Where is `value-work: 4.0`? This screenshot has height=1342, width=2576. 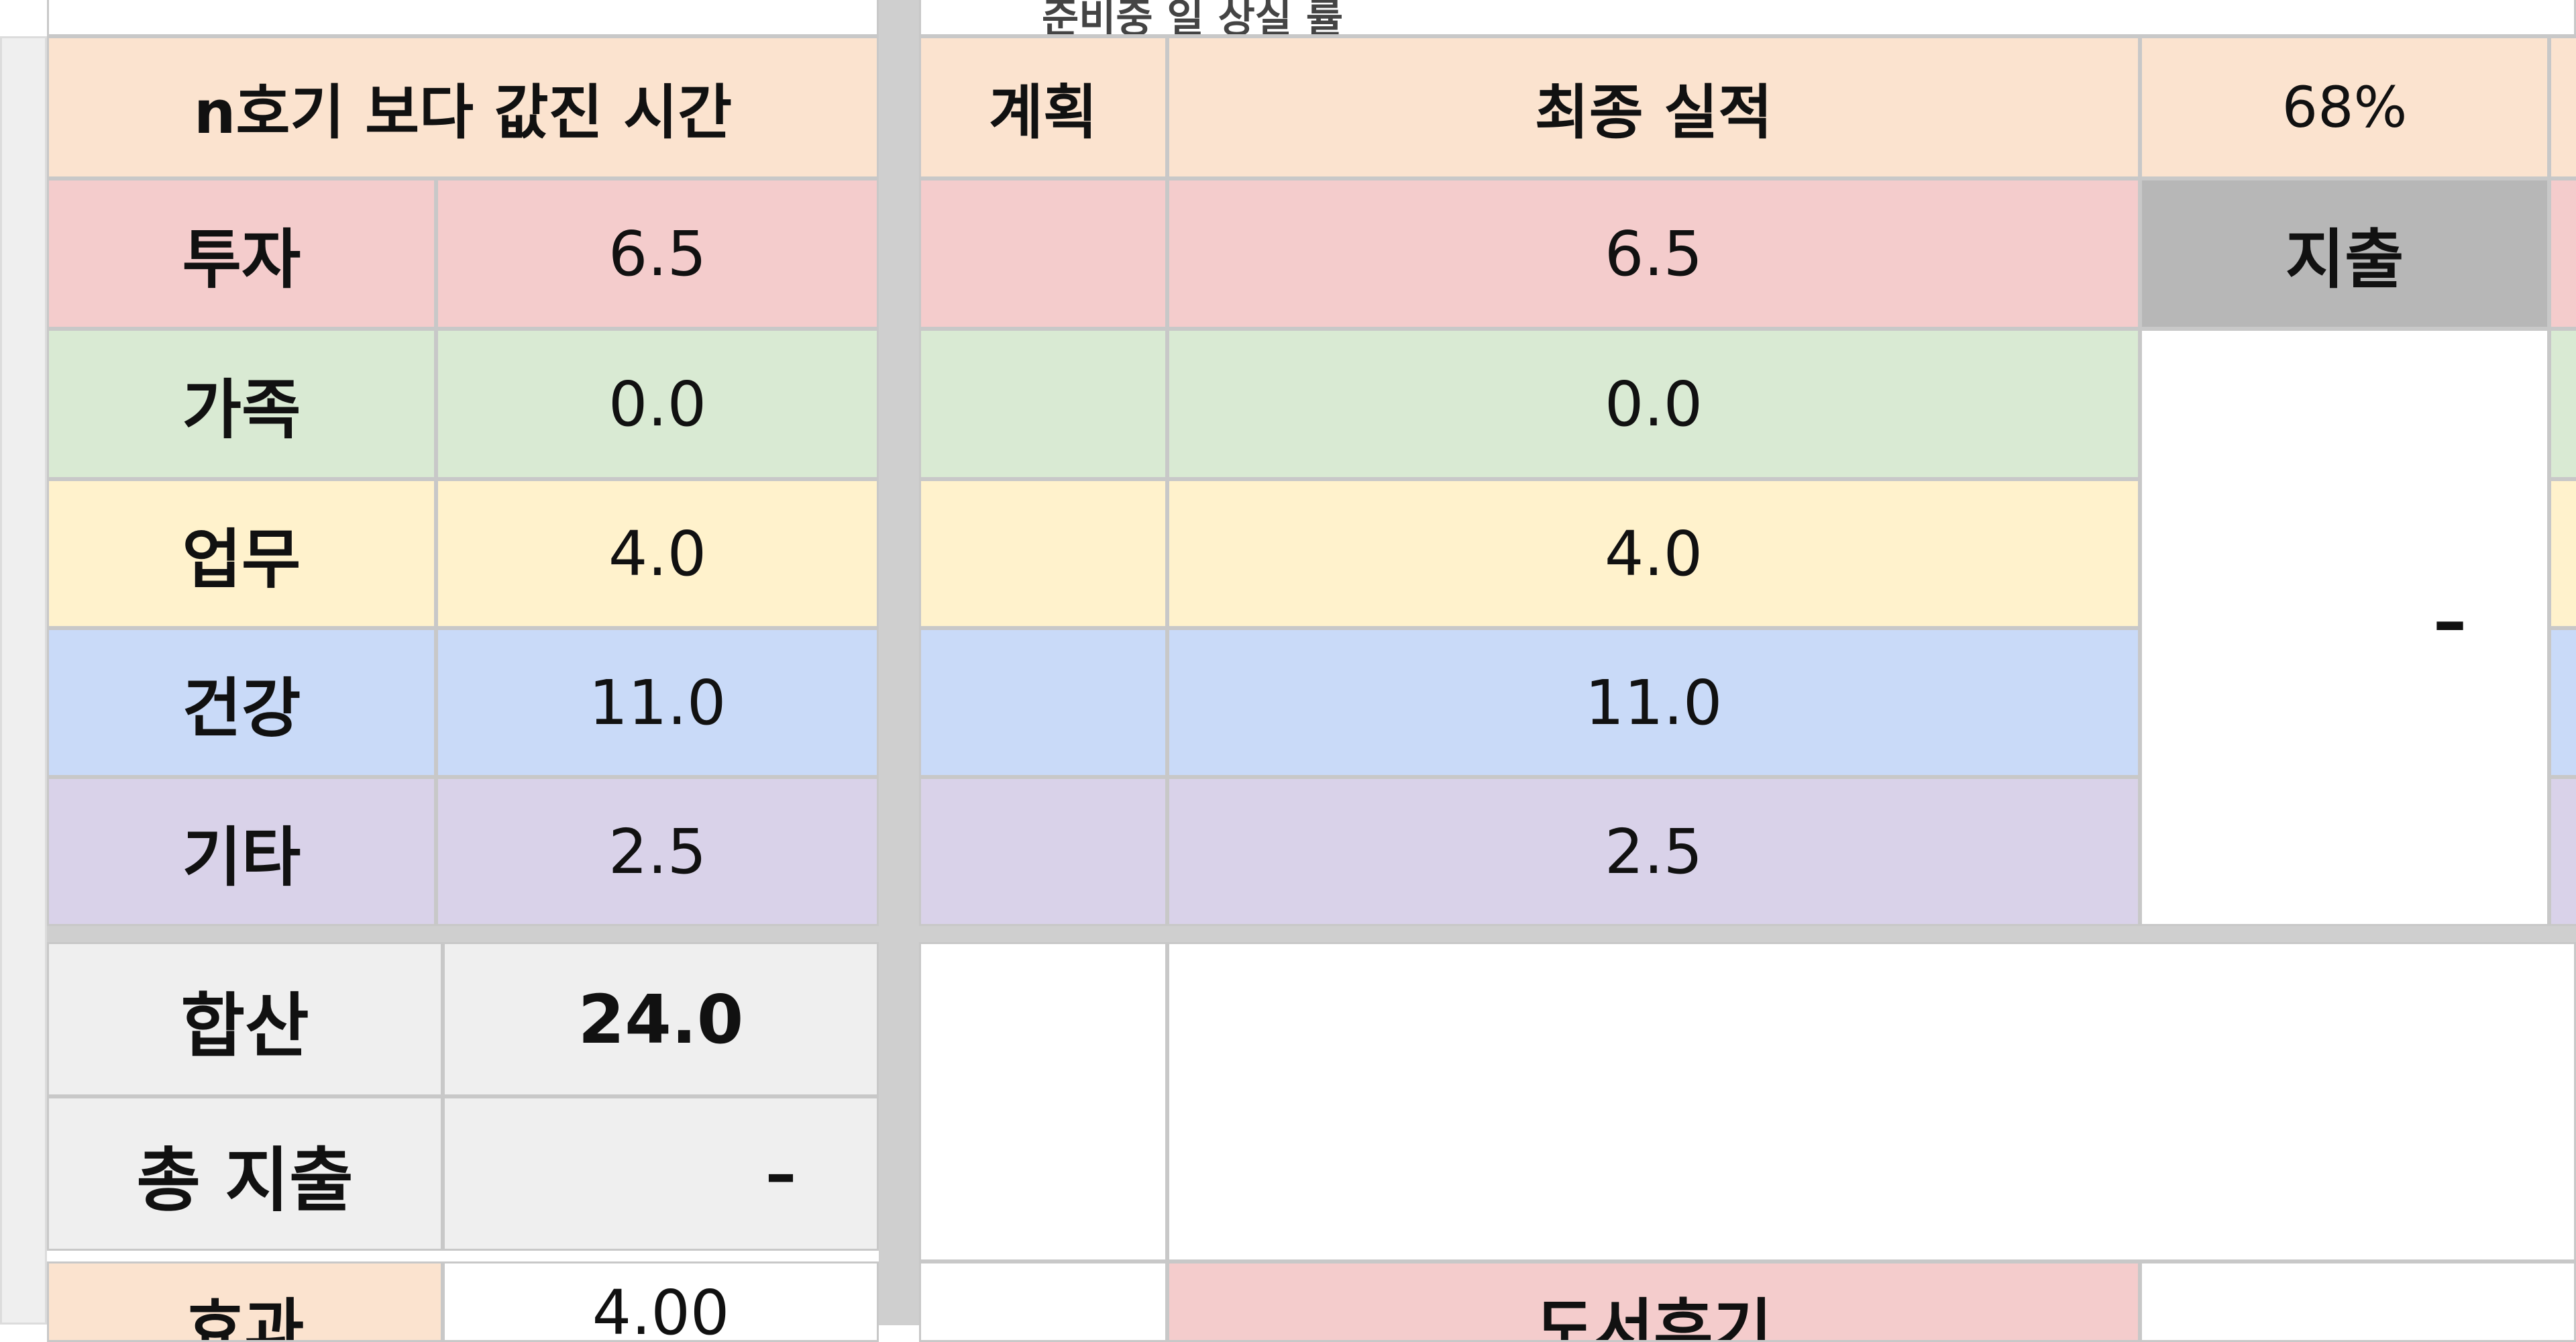 value-work: 4.0 is located at coordinates (657, 554).